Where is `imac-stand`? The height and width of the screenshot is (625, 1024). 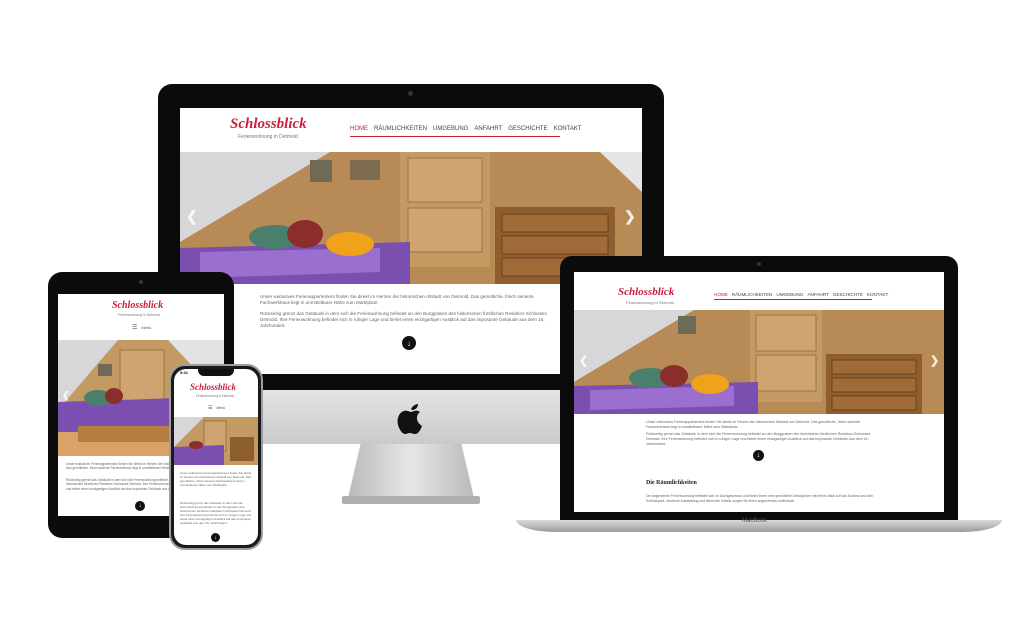
imac-stand is located at coordinates (411, 471).